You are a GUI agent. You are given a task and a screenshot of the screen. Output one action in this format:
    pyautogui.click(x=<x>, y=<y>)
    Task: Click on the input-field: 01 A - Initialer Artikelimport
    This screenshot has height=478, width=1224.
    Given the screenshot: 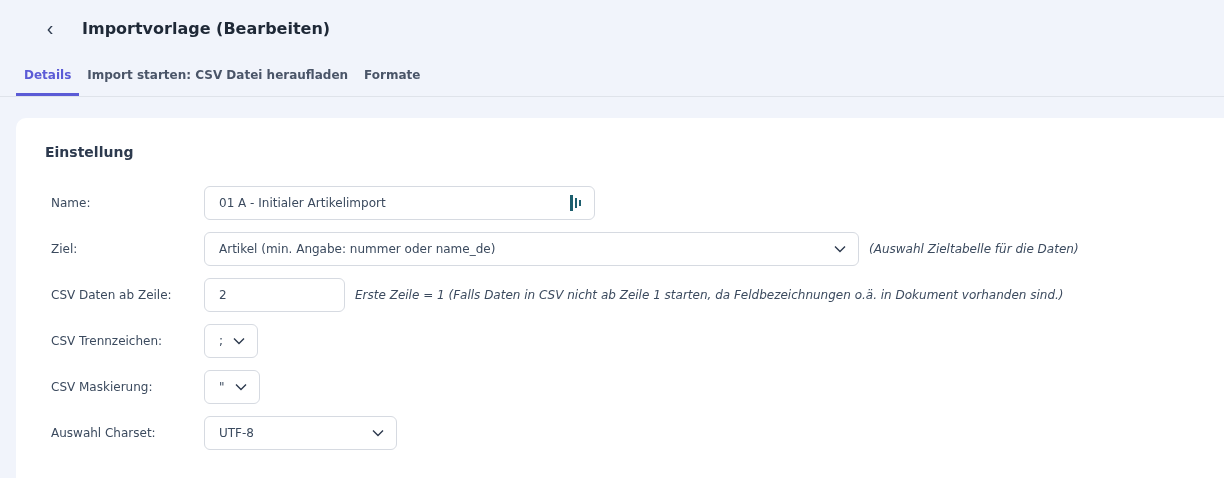 What is the action you would take?
    pyautogui.click(x=399, y=203)
    